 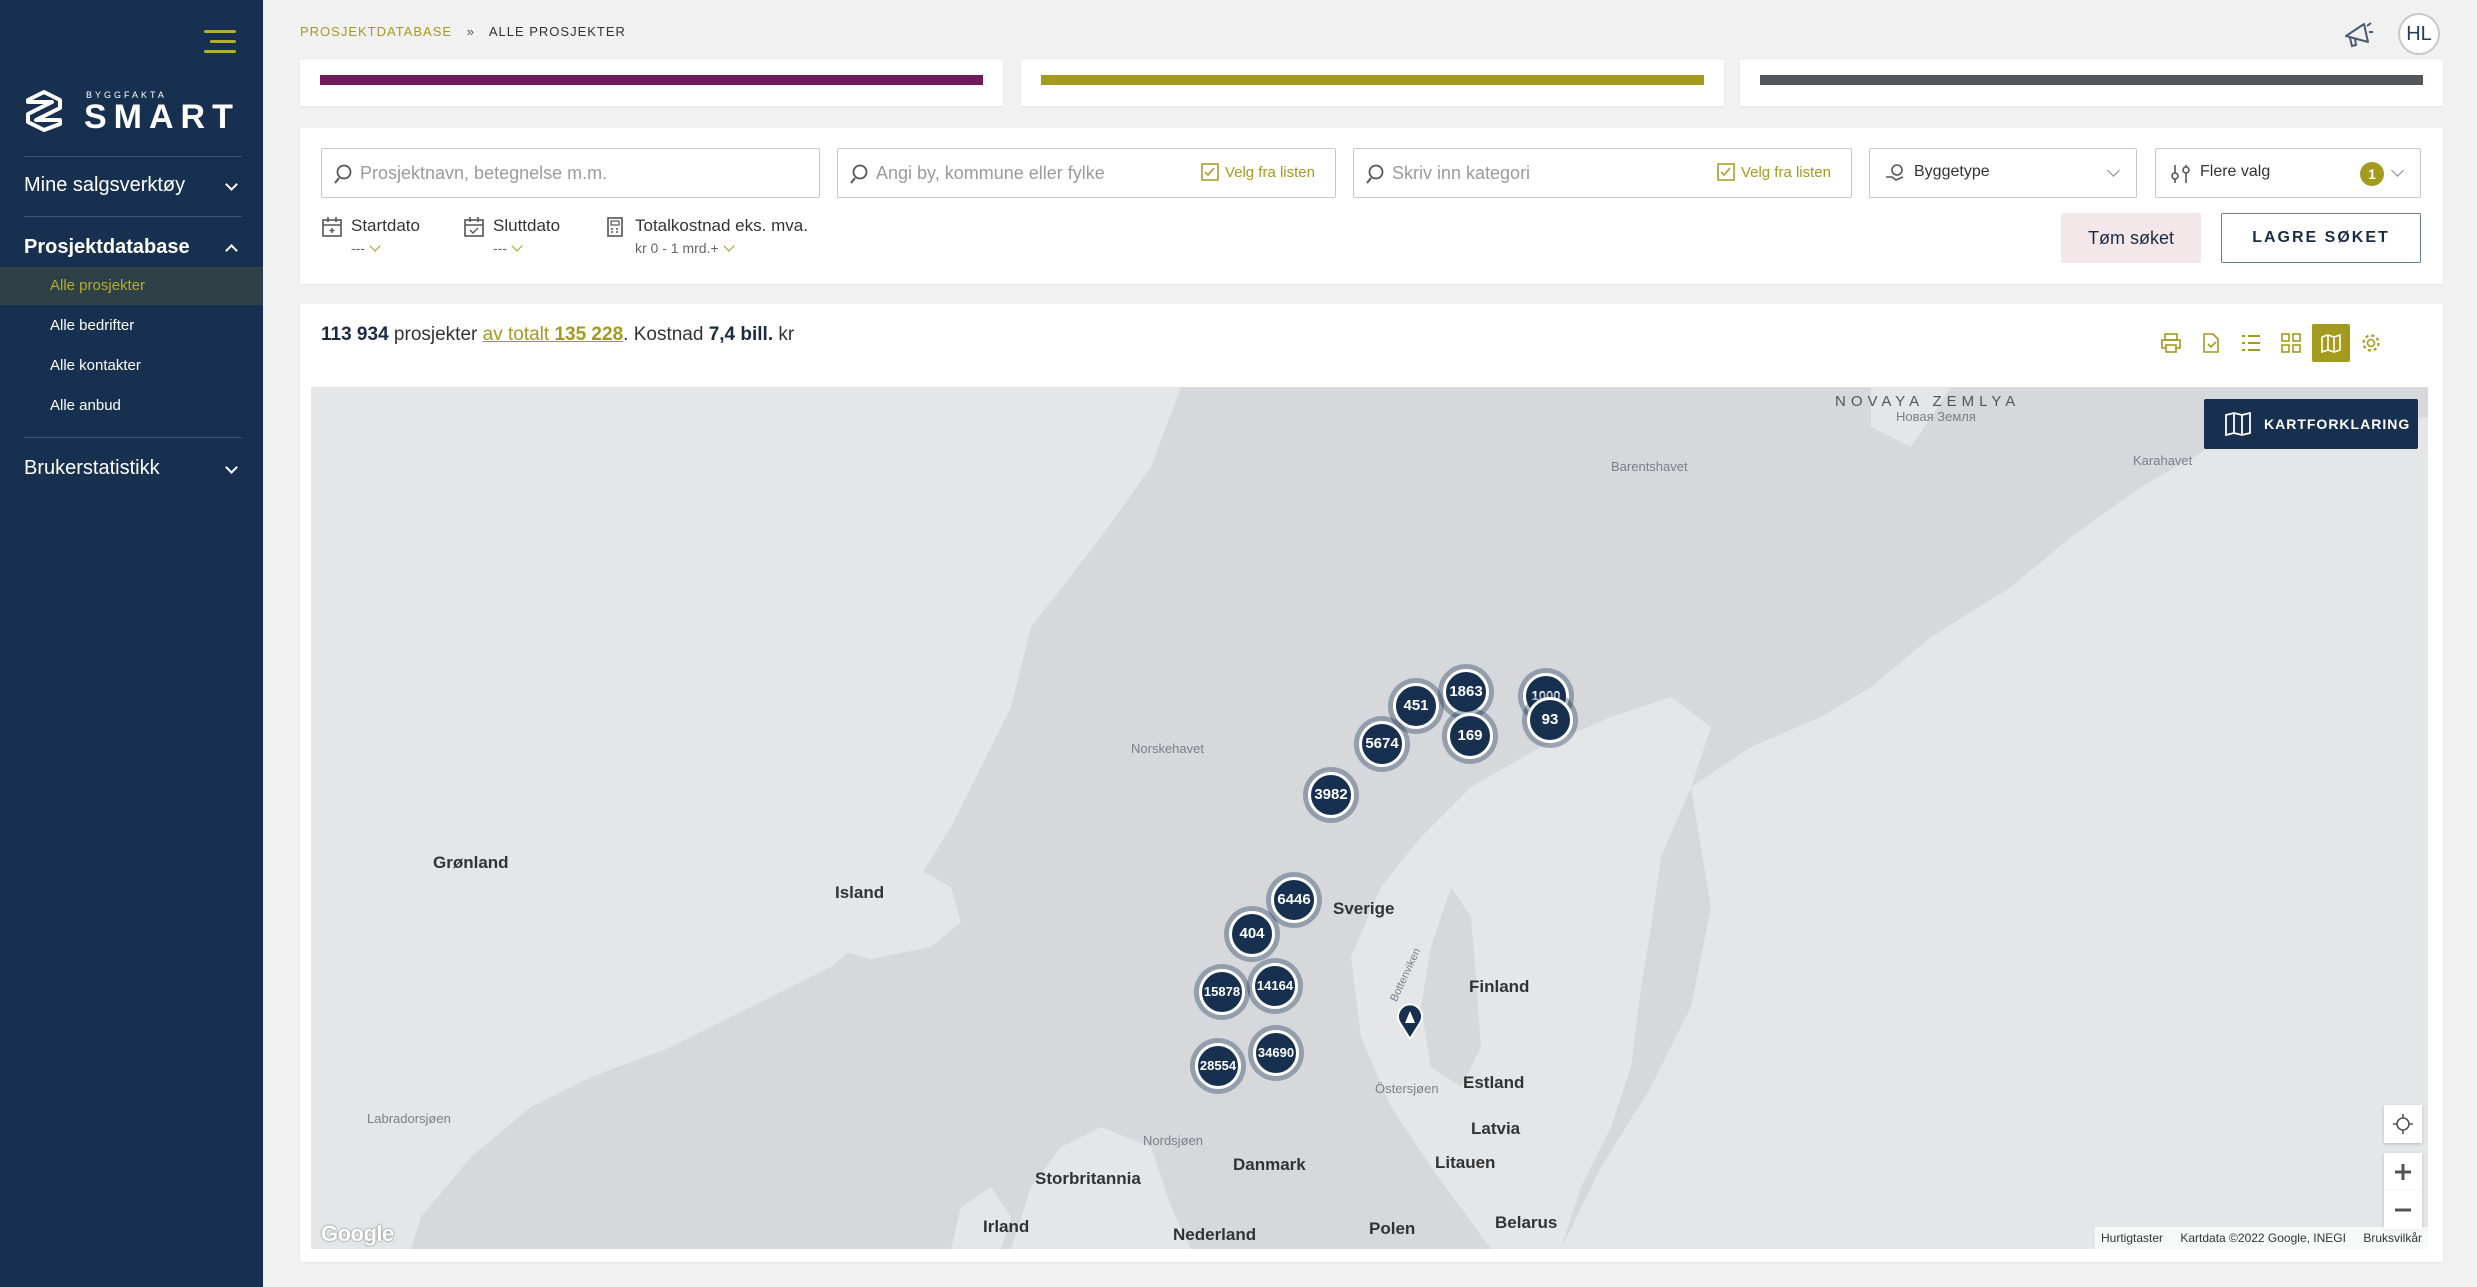 I want to click on sidebar-section-sales-tools: Mine salgsverktøy, so click(x=133, y=185).